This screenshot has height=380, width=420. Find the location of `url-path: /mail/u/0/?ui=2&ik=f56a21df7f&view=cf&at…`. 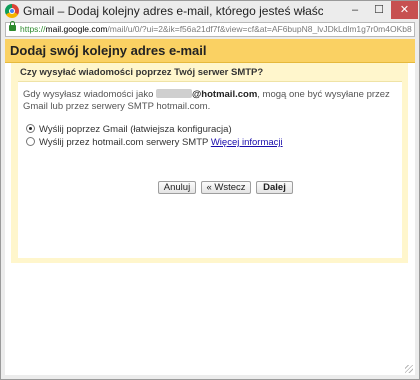

url-path: /mail/u/0/?ui=2&ik=f56a21df7f&view=cf&at… is located at coordinates (259, 29).